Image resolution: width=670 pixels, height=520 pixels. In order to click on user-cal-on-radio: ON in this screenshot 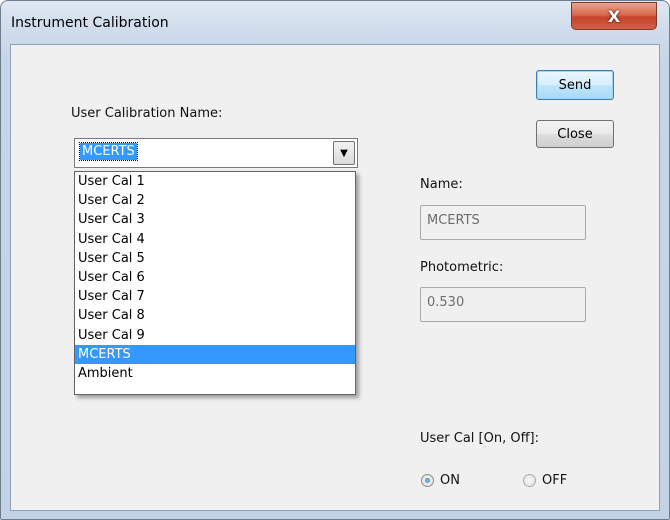, I will do `click(440, 480)`.